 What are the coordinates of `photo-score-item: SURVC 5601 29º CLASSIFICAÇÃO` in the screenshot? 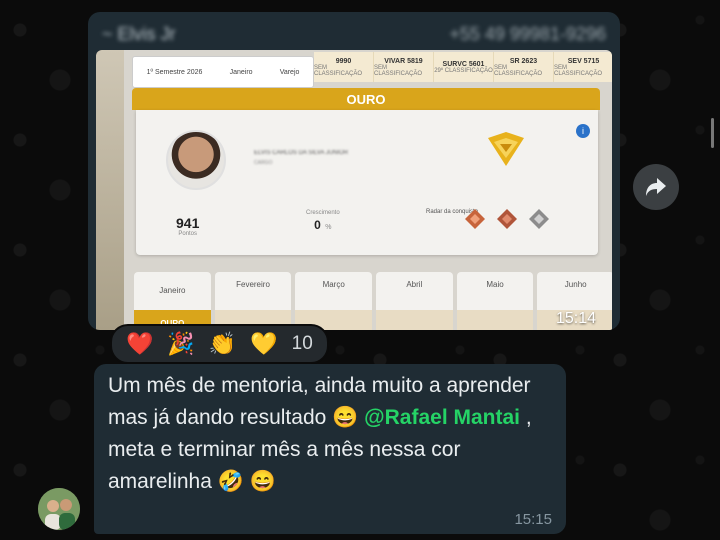 It's located at (464, 67).